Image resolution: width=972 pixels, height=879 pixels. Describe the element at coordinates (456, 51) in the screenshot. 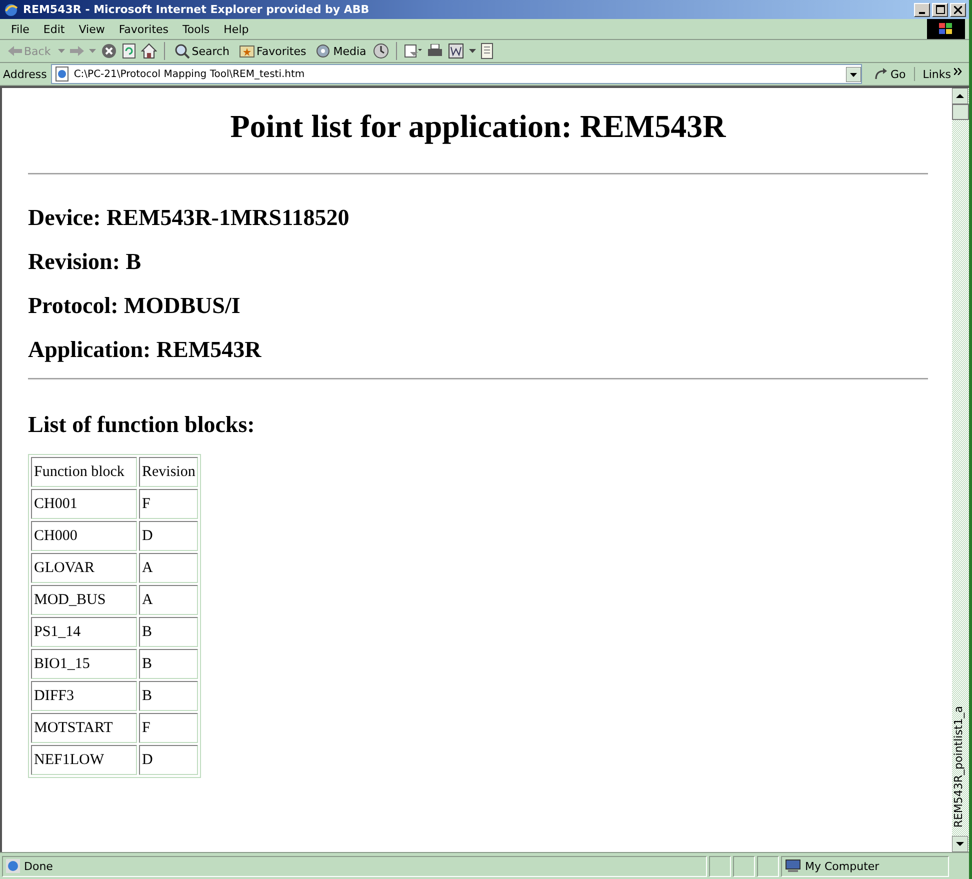

I see `document-icon` at that location.